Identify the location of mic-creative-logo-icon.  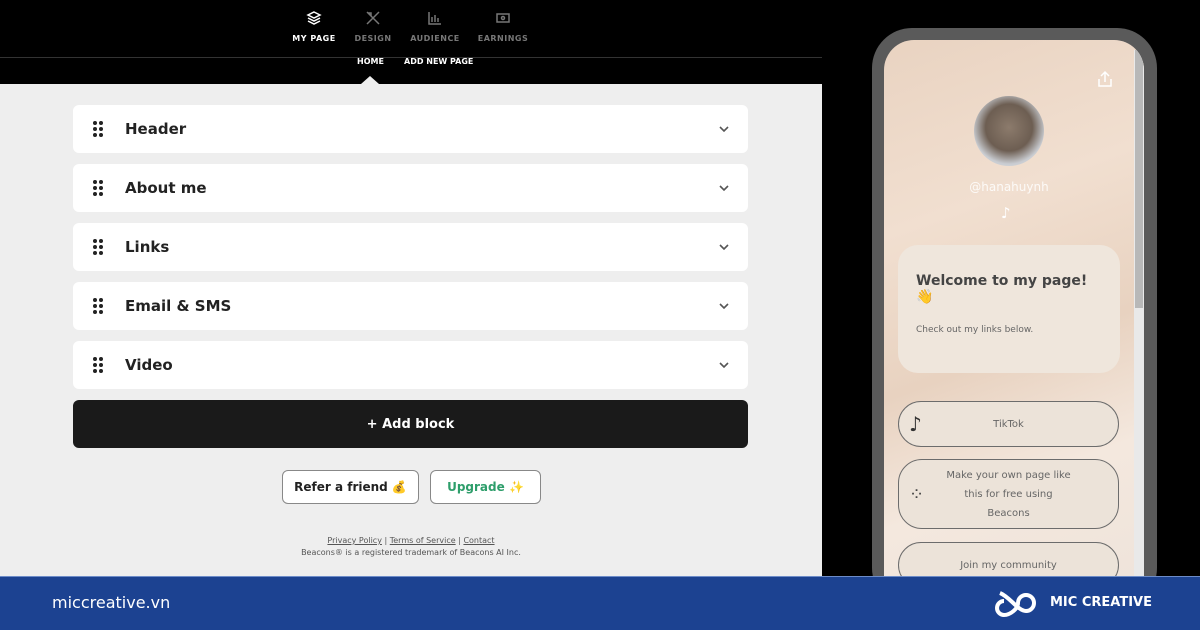
(1015, 604).